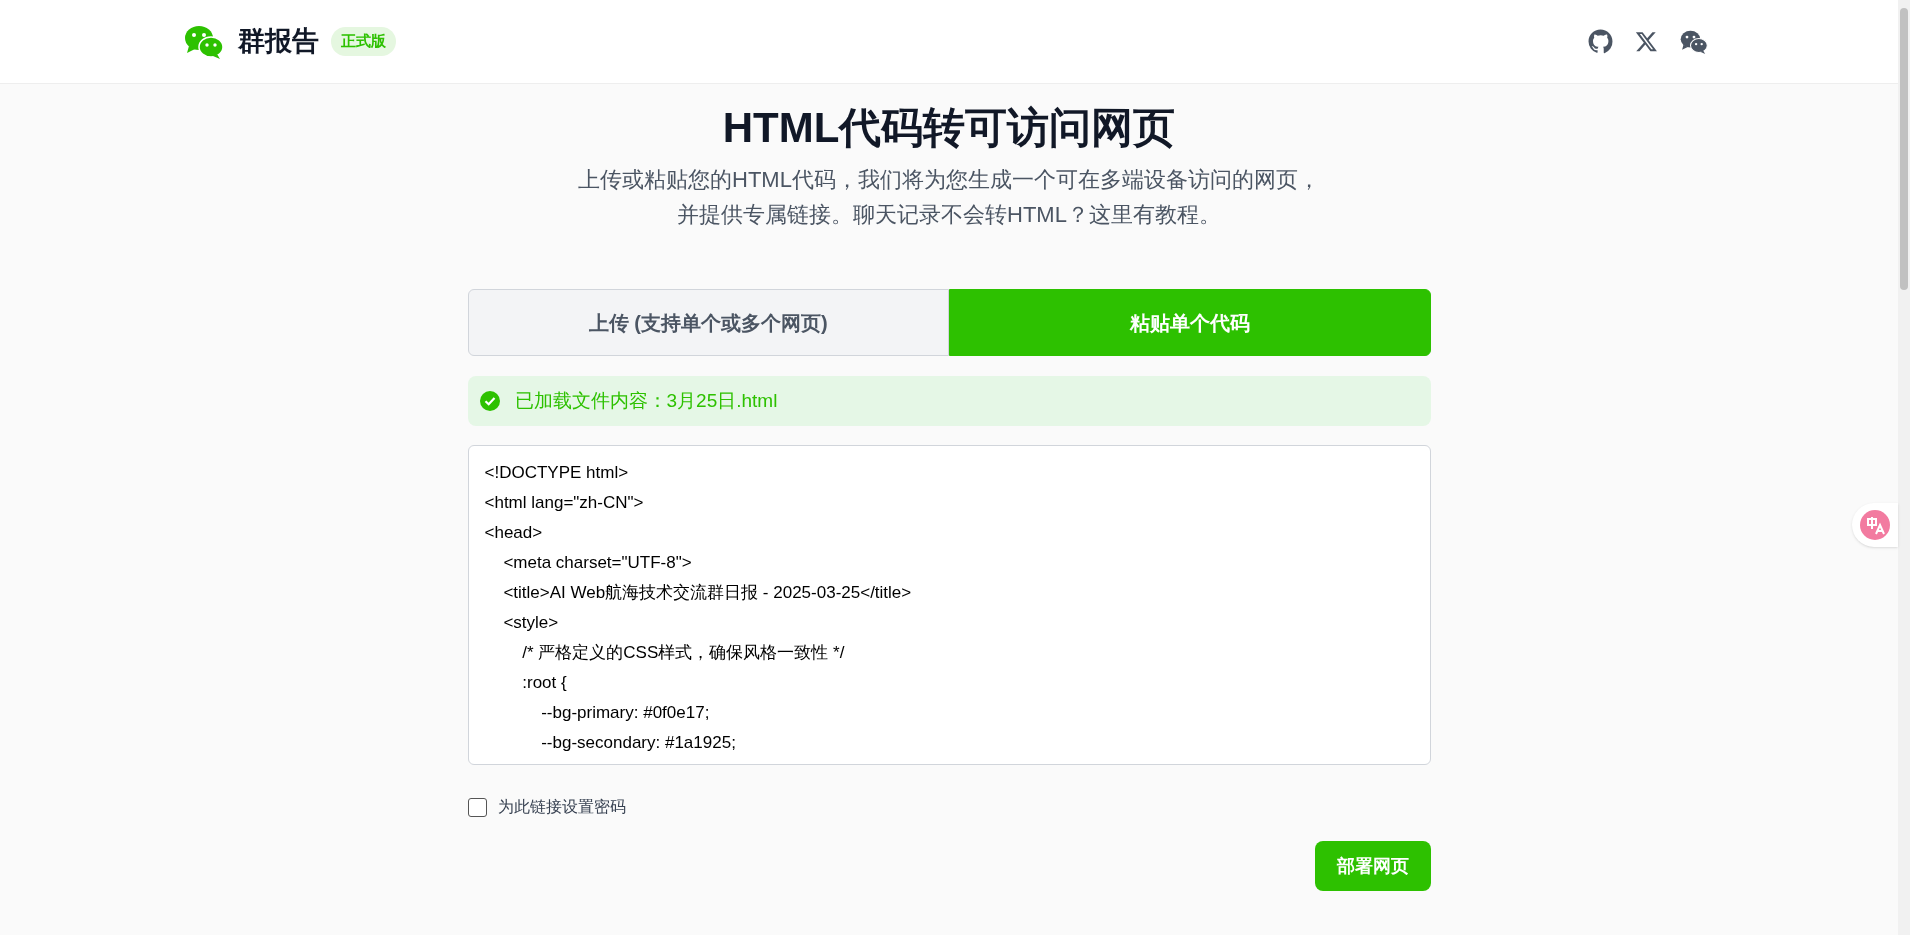 This screenshot has height=935, width=1910. I want to click on translate-icon, so click(1875, 525).